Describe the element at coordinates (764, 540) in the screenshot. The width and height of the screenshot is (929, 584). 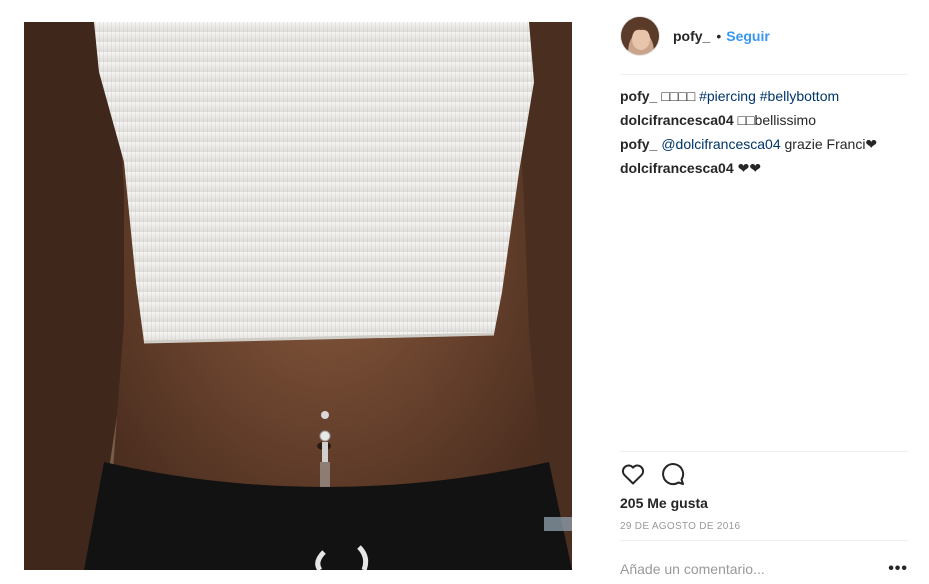
I see `comment-divider` at that location.